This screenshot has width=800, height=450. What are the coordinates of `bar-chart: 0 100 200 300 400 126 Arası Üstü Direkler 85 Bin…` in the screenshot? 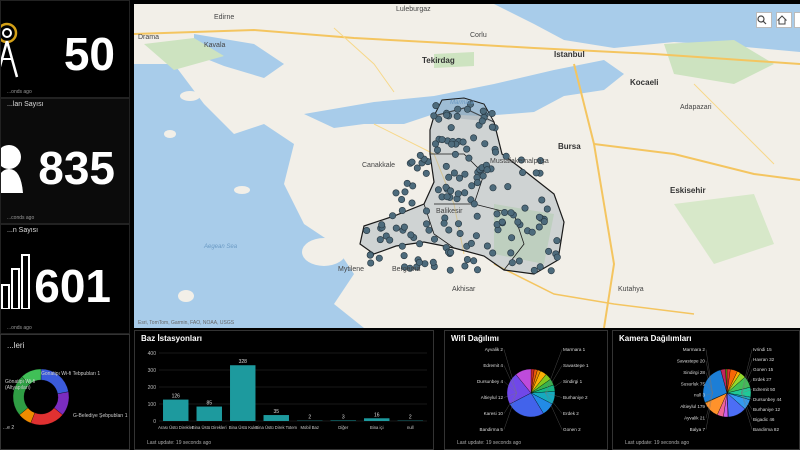 It's located at (284, 393).